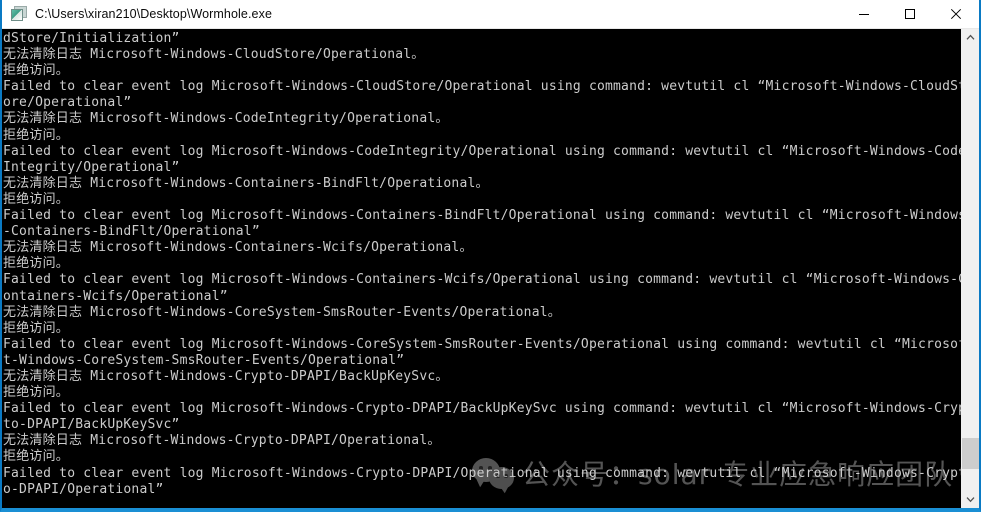 The width and height of the screenshot is (981, 512). I want to click on maximize-button, so click(910, 14).